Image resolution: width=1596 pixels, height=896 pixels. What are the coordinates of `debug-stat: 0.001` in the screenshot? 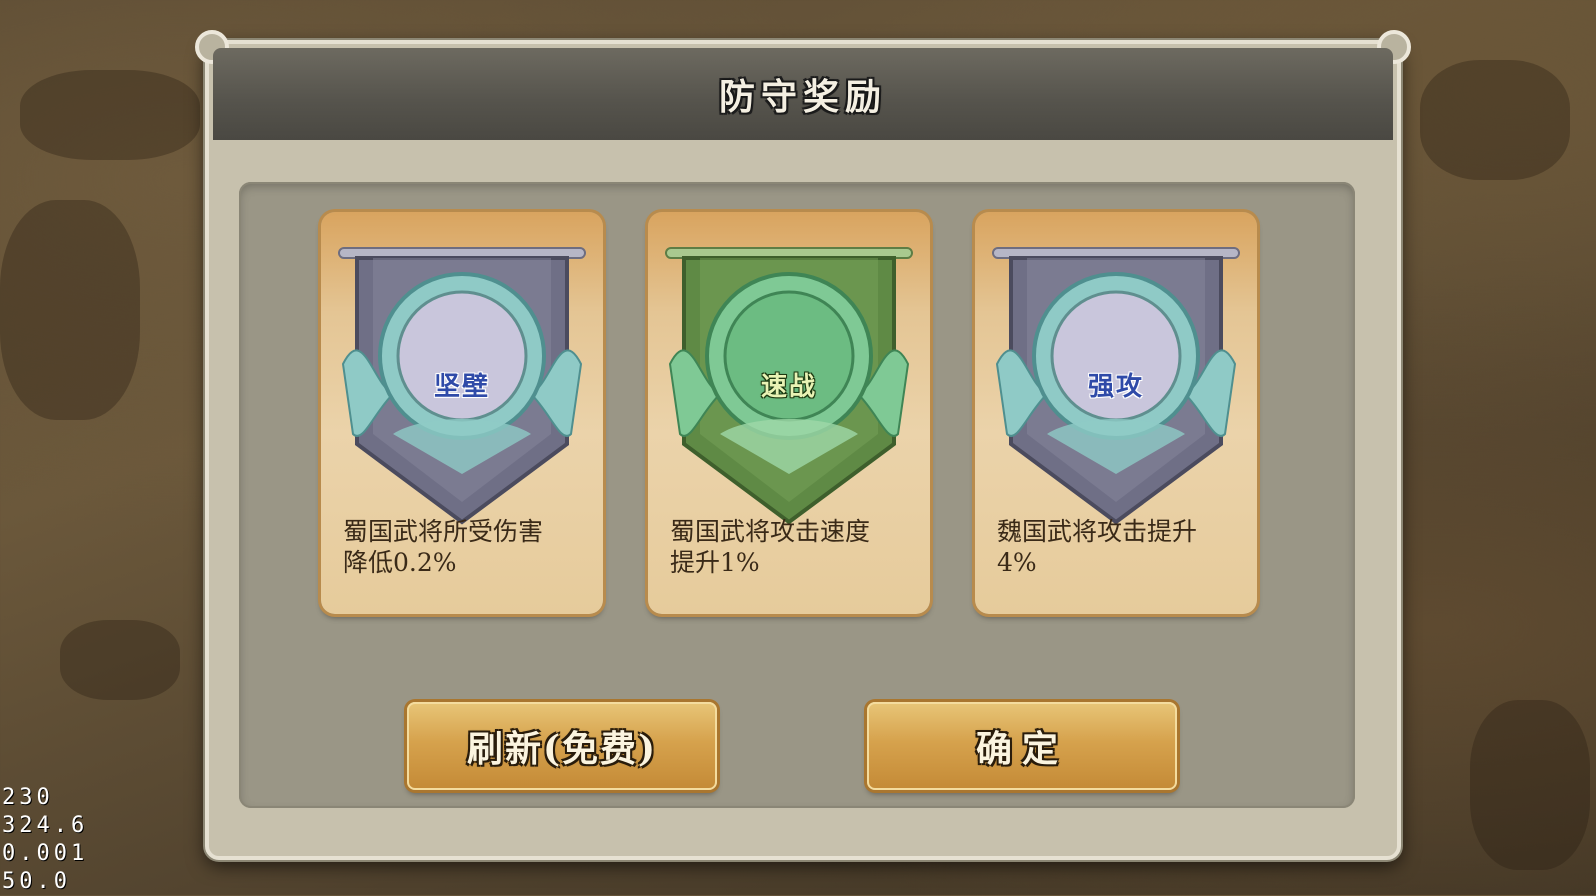 It's located at (45, 853).